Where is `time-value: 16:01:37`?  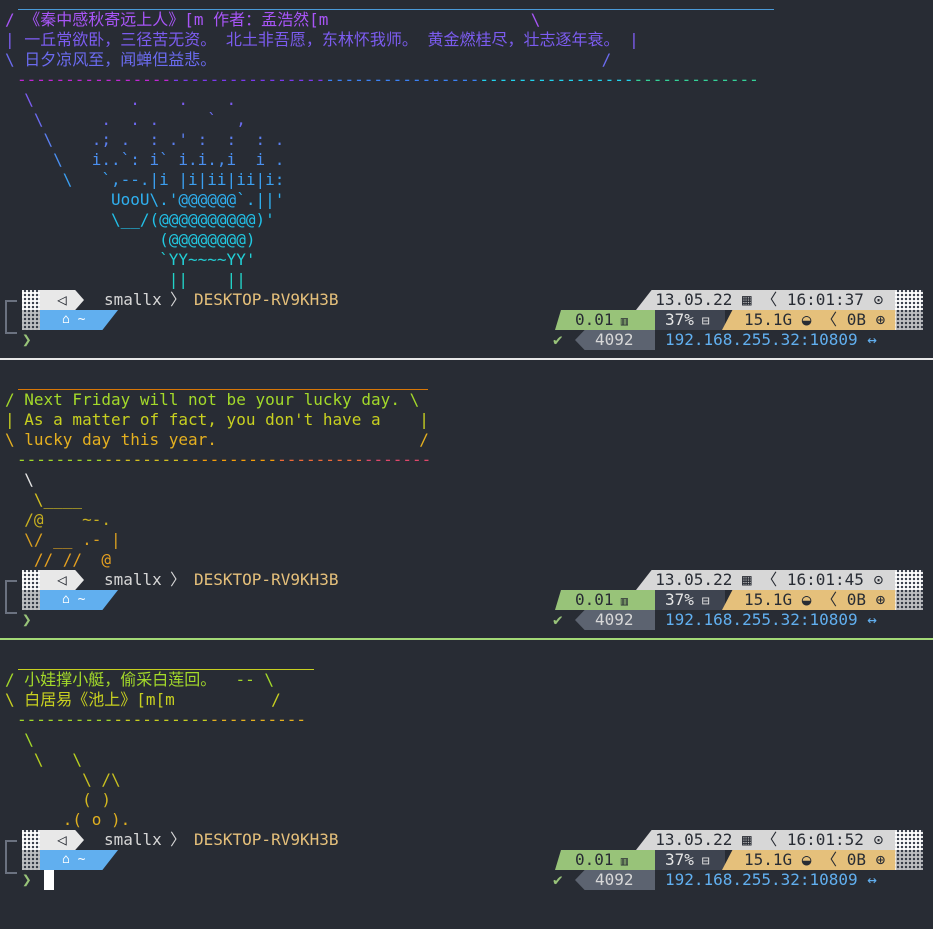
time-value: 16:01:37 is located at coordinates (825, 299).